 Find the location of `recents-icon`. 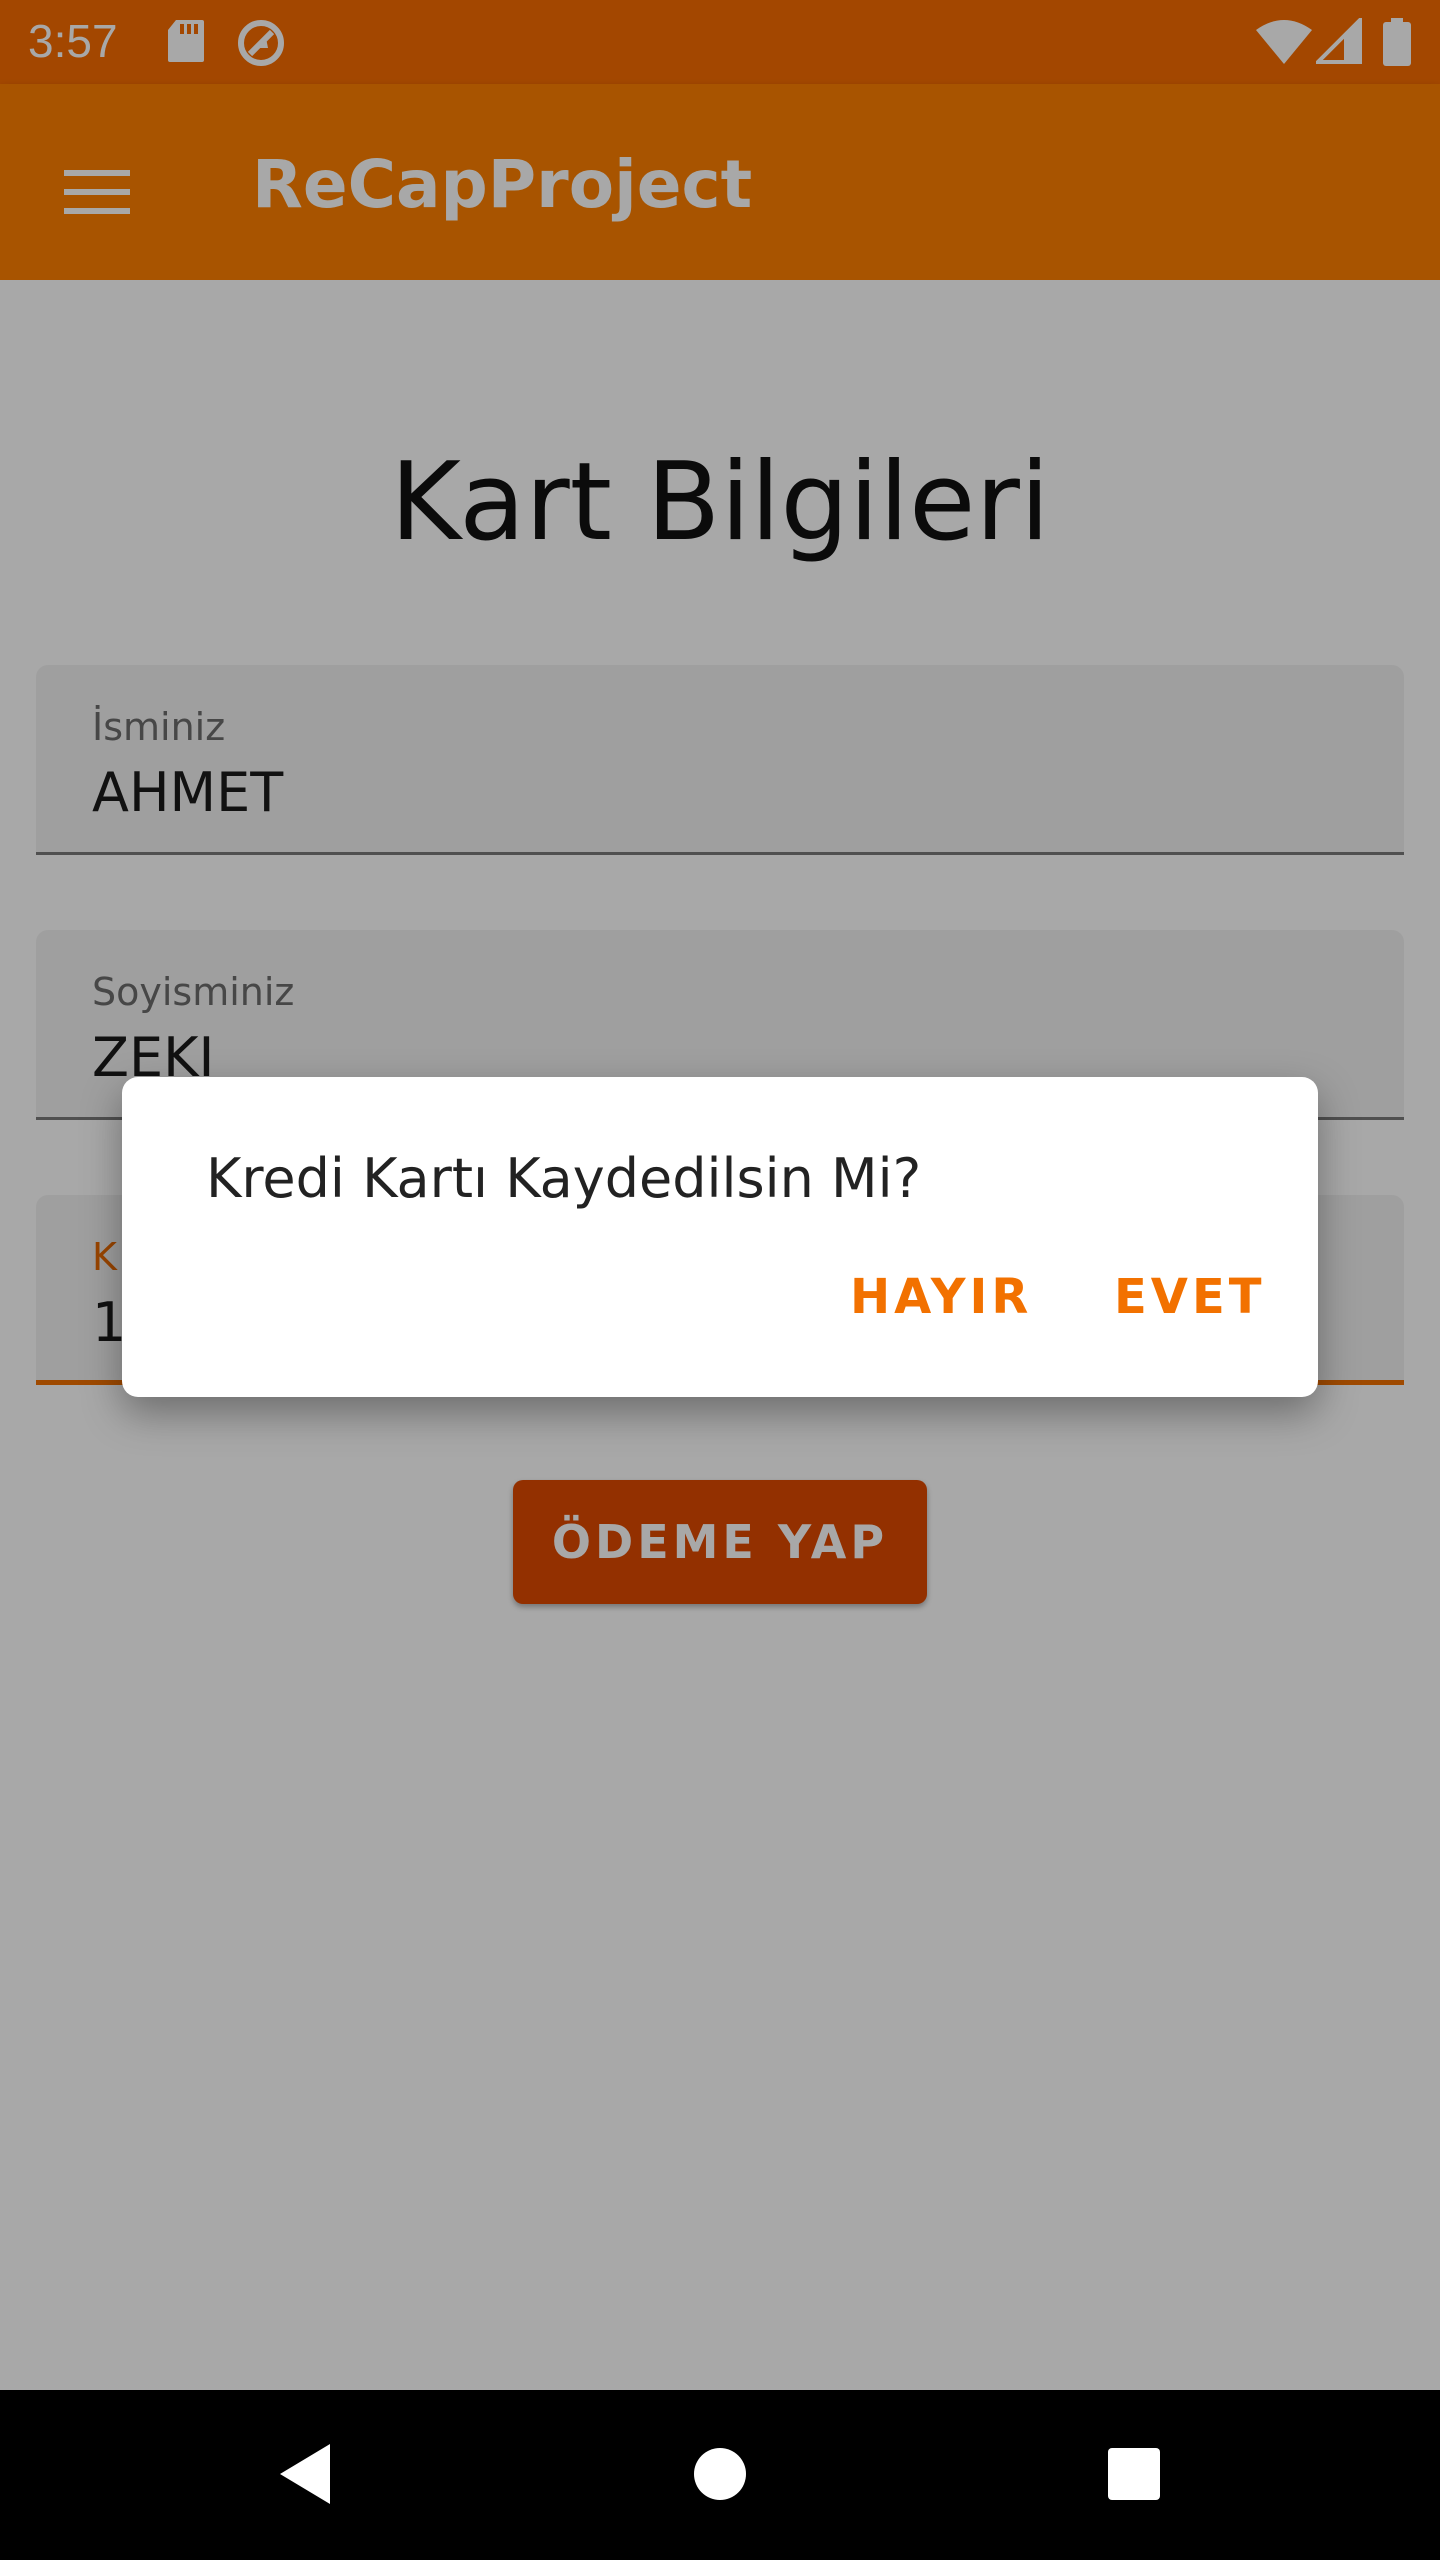

recents-icon is located at coordinates (1134, 2474).